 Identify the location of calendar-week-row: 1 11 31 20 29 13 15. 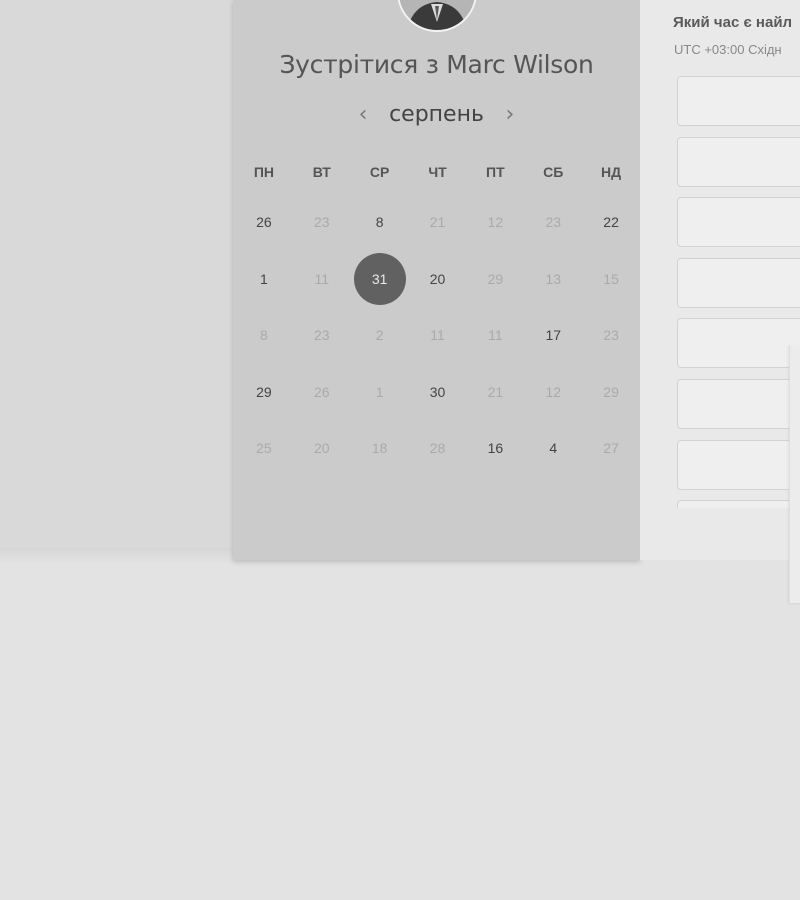
(437, 279).